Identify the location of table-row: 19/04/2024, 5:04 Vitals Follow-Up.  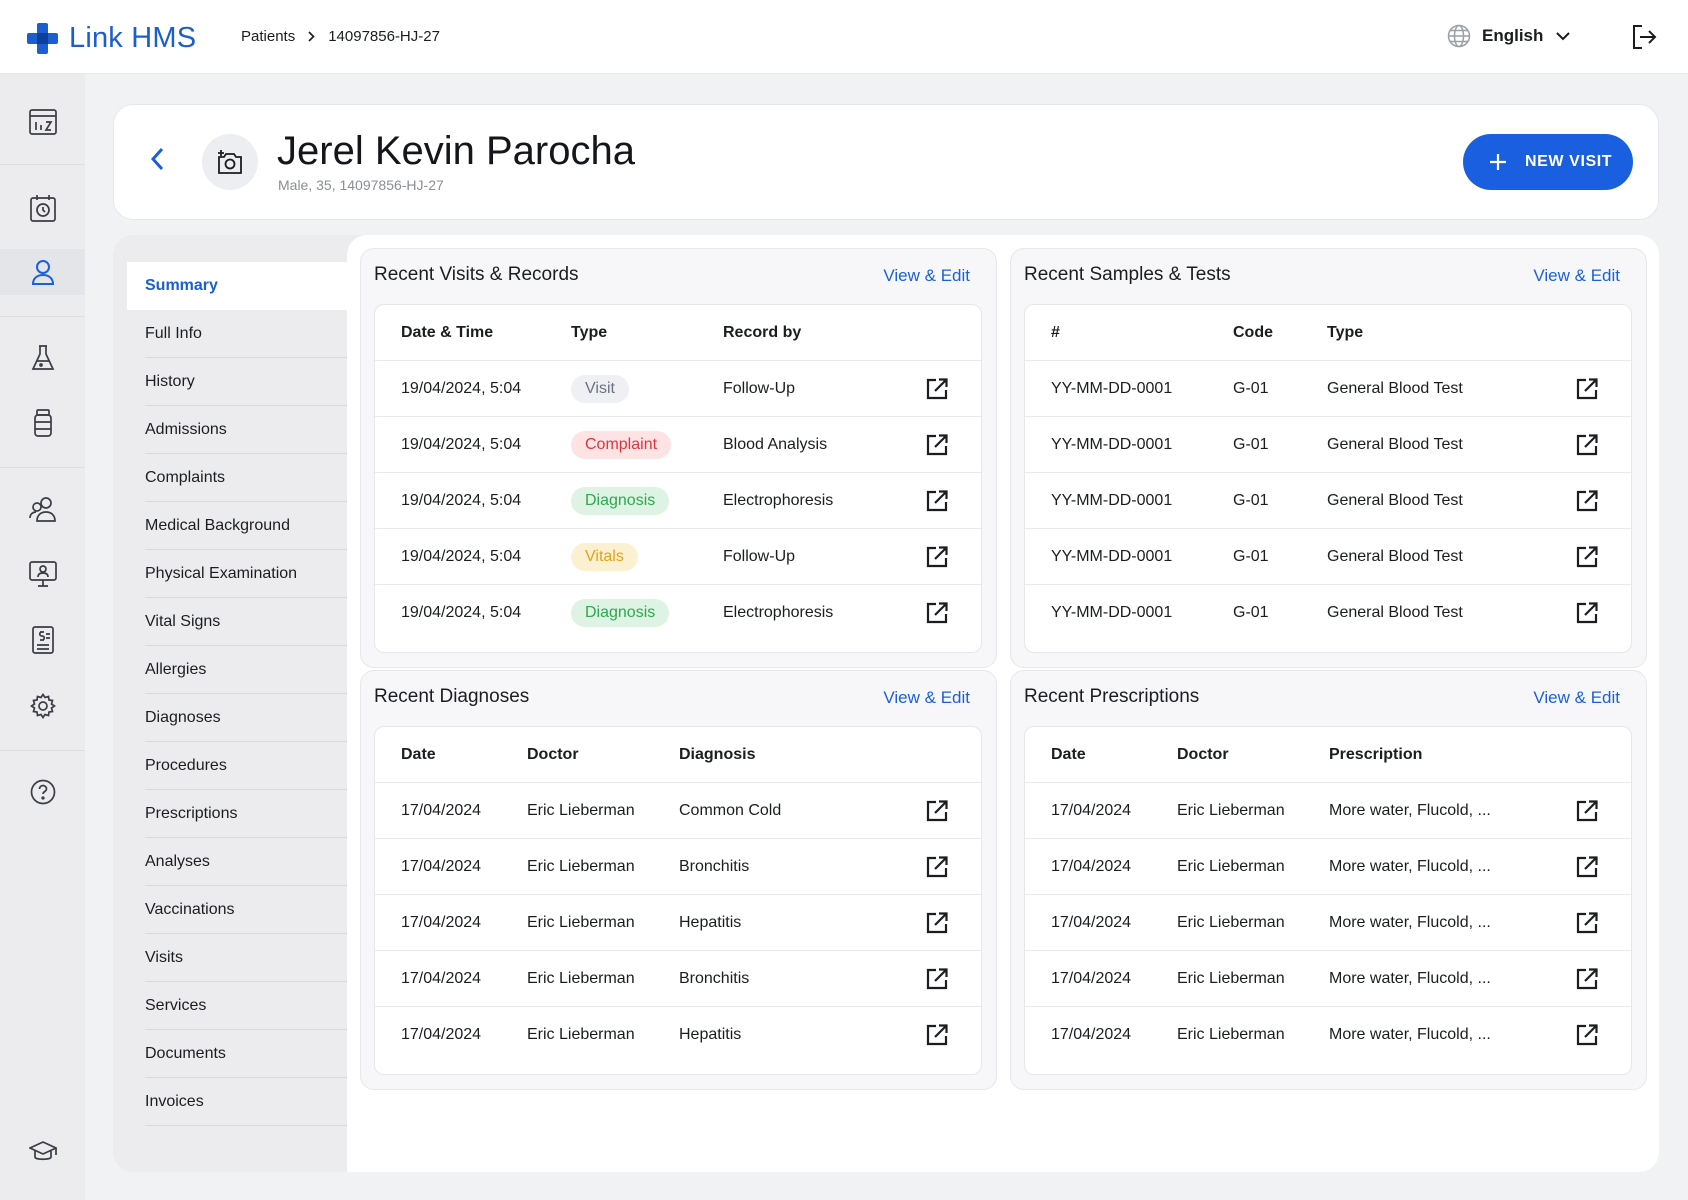
(678, 557).